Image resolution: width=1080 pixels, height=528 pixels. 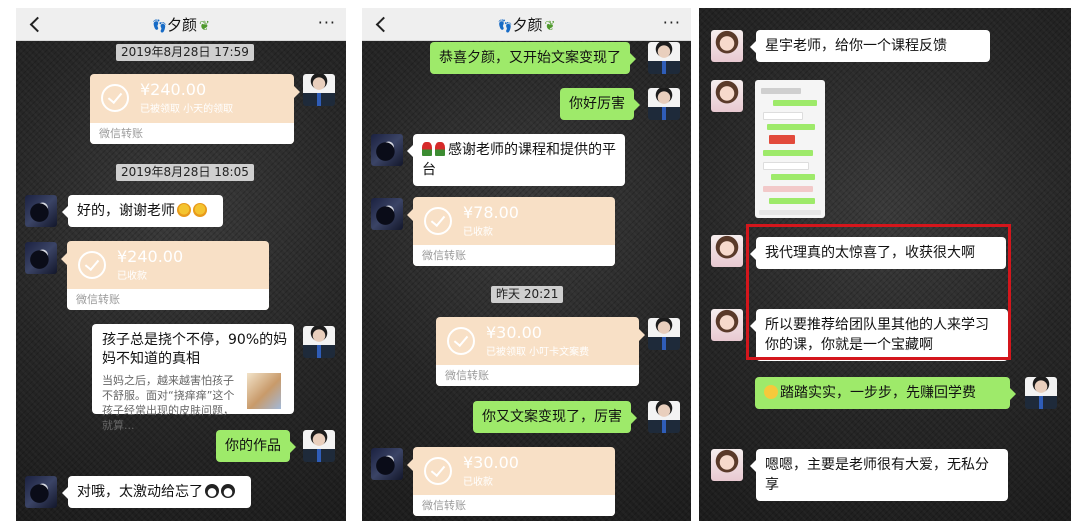 What do you see at coordinates (790, 149) in the screenshot?
I see `chat-screenshot-image` at bounding box center [790, 149].